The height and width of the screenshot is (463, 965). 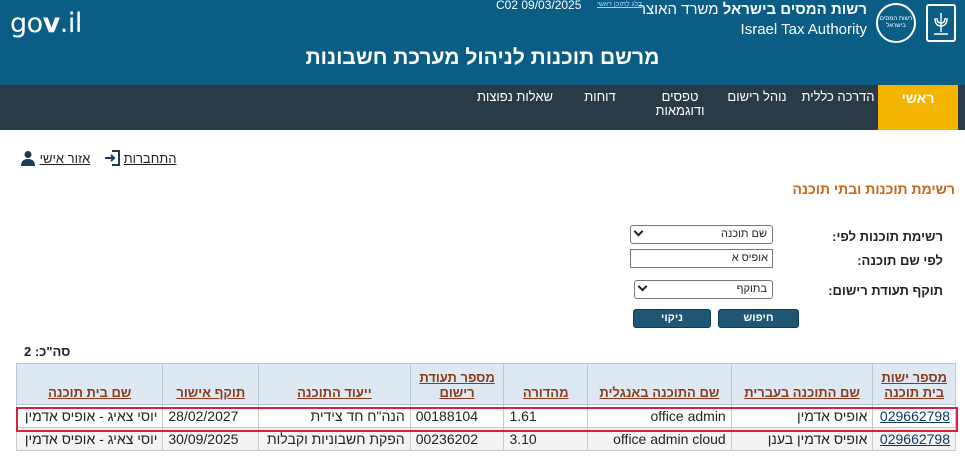 What do you see at coordinates (873, 189) in the screenshot?
I see `section-title: רשימת תוכנות ובתי תוכנה` at bounding box center [873, 189].